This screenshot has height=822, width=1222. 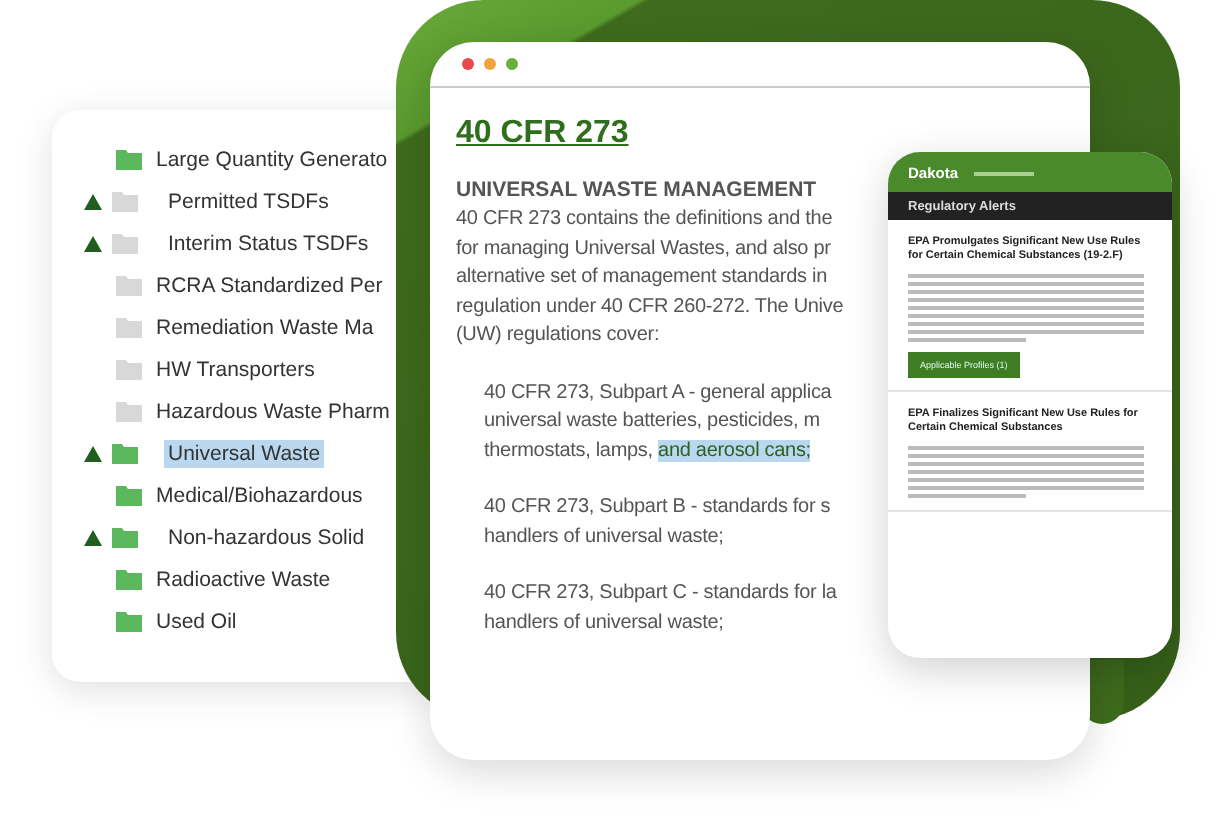 I want to click on tree-item: Medical/Biohazardous, so click(x=259, y=495).